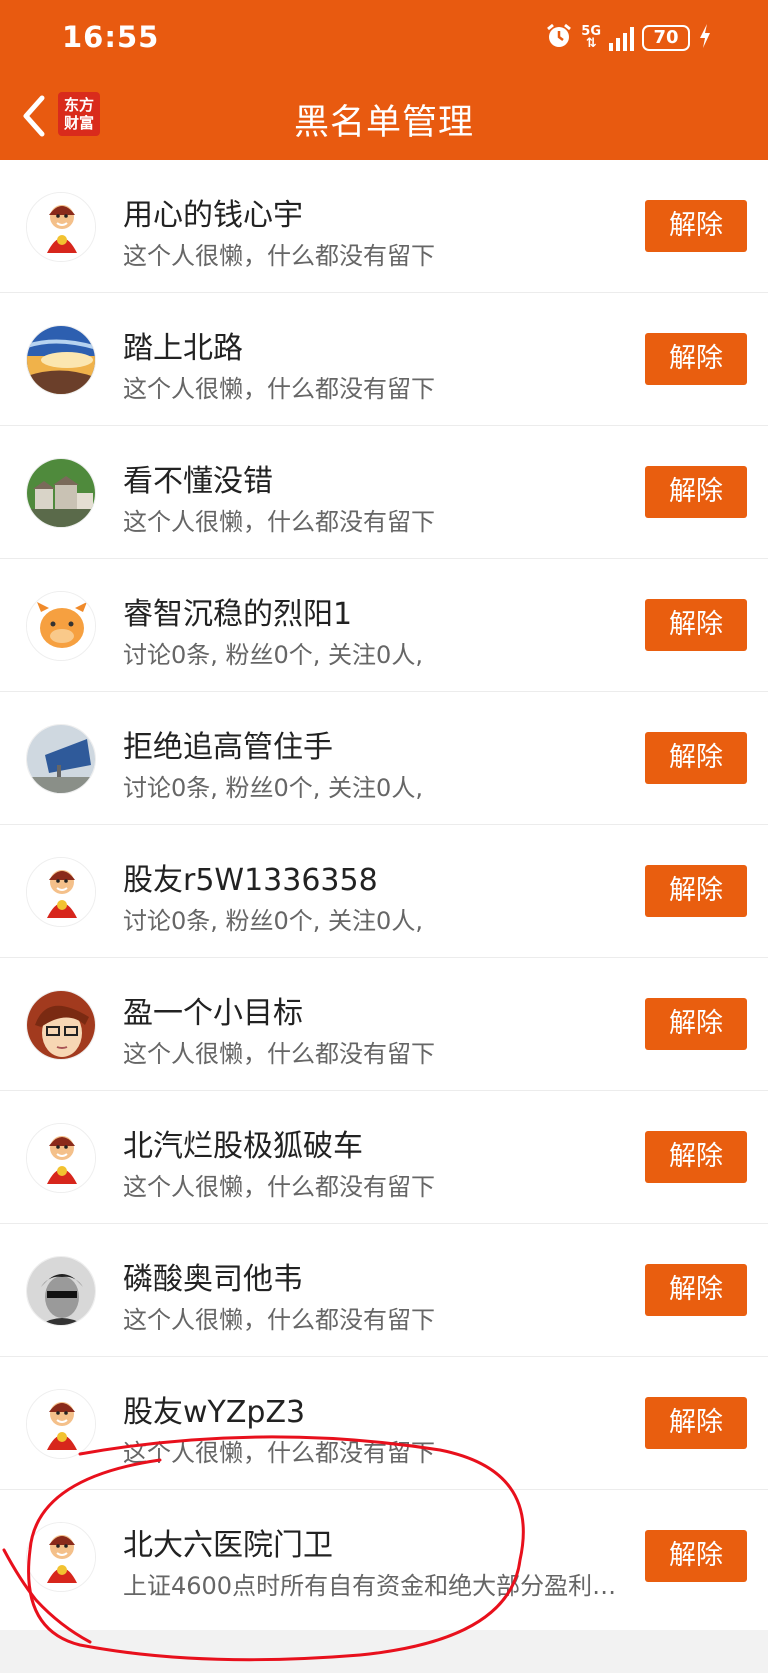  Describe the element at coordinates (198, 481) in the screenshot. I see `user-name: 看不懂没错` at that location.